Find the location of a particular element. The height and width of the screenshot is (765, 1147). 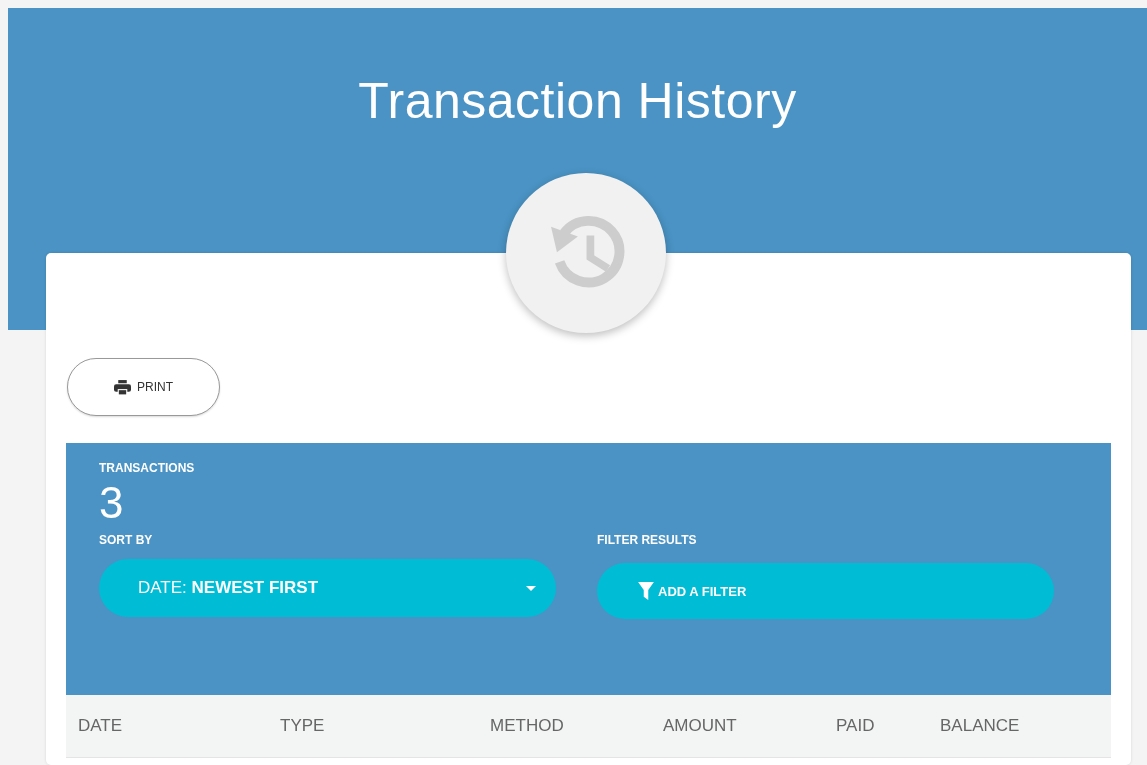

sort-label: SORT BY is located at coordinates (126, 540).